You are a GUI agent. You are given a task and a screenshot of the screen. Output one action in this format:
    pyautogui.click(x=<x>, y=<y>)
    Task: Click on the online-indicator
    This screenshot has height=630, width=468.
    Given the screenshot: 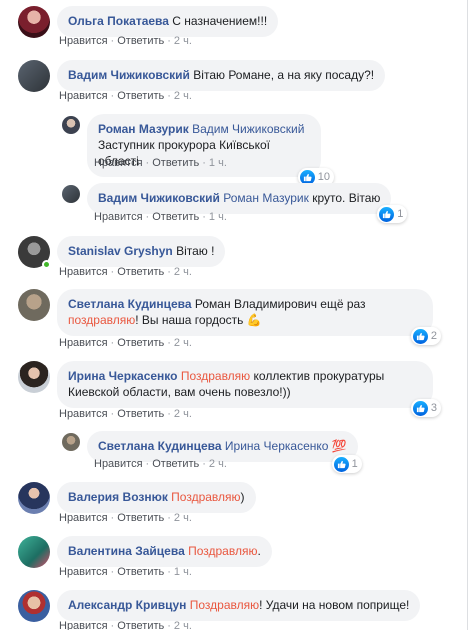 What is the action you would take?
    pyautogui.click(x=46, y=264)
    